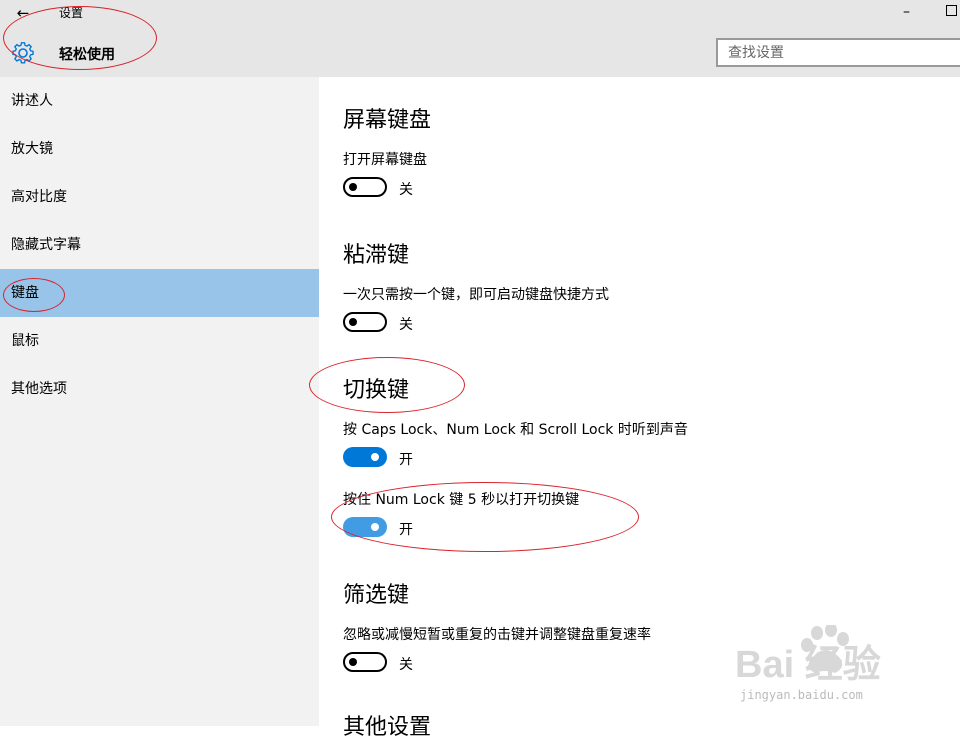  I want to click on sidebar-item-narrator: 讲述人, so click(159, 101).